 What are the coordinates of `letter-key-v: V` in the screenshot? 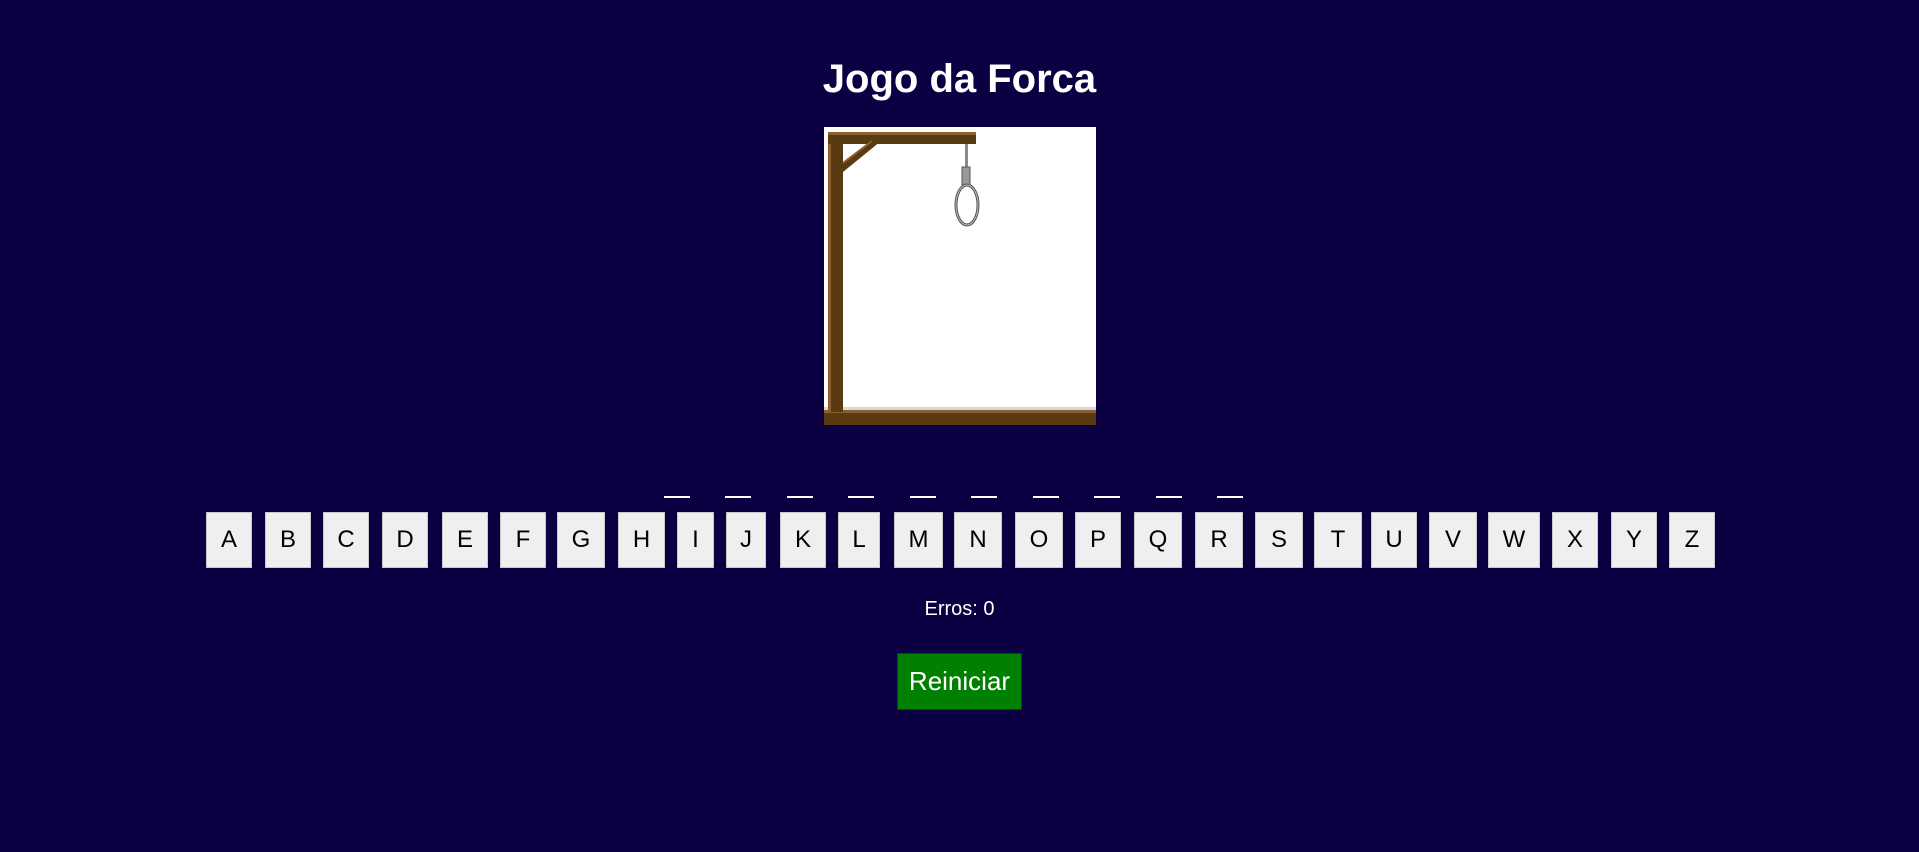 It's located at (1453, 540).